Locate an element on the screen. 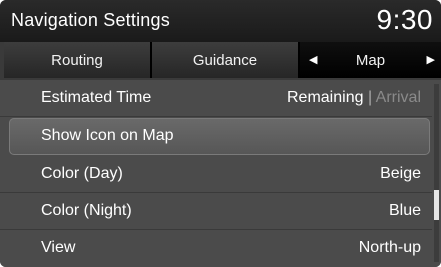 The width and height of the screenshot is (441, 267). list-item-label: Color (Night) is located at coordinates (86, 210).